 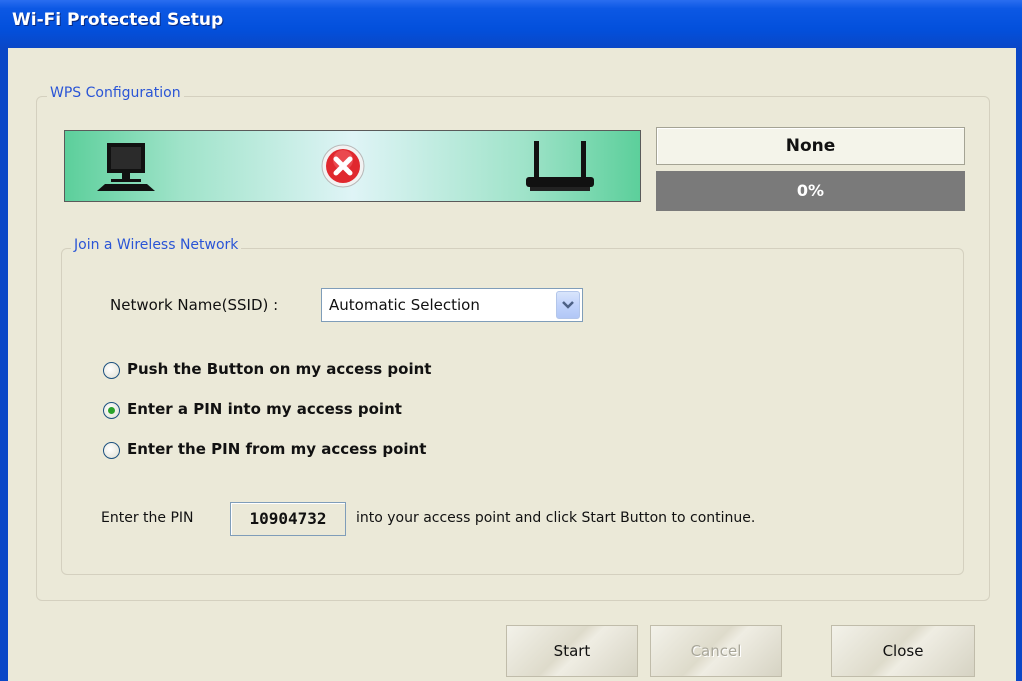 I want to click on start-button-label: Start, so click(x=572, y=651).